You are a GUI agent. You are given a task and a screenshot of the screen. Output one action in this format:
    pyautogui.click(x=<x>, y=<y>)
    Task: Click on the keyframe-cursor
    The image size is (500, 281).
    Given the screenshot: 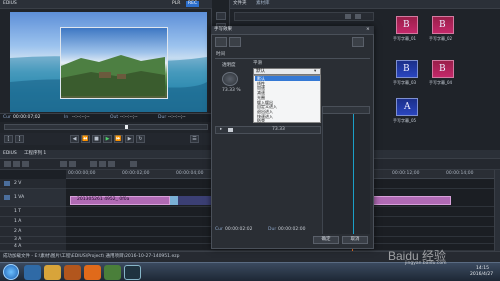 What is the action you would take?
    pyautogui.click(x=353, y=170)
    